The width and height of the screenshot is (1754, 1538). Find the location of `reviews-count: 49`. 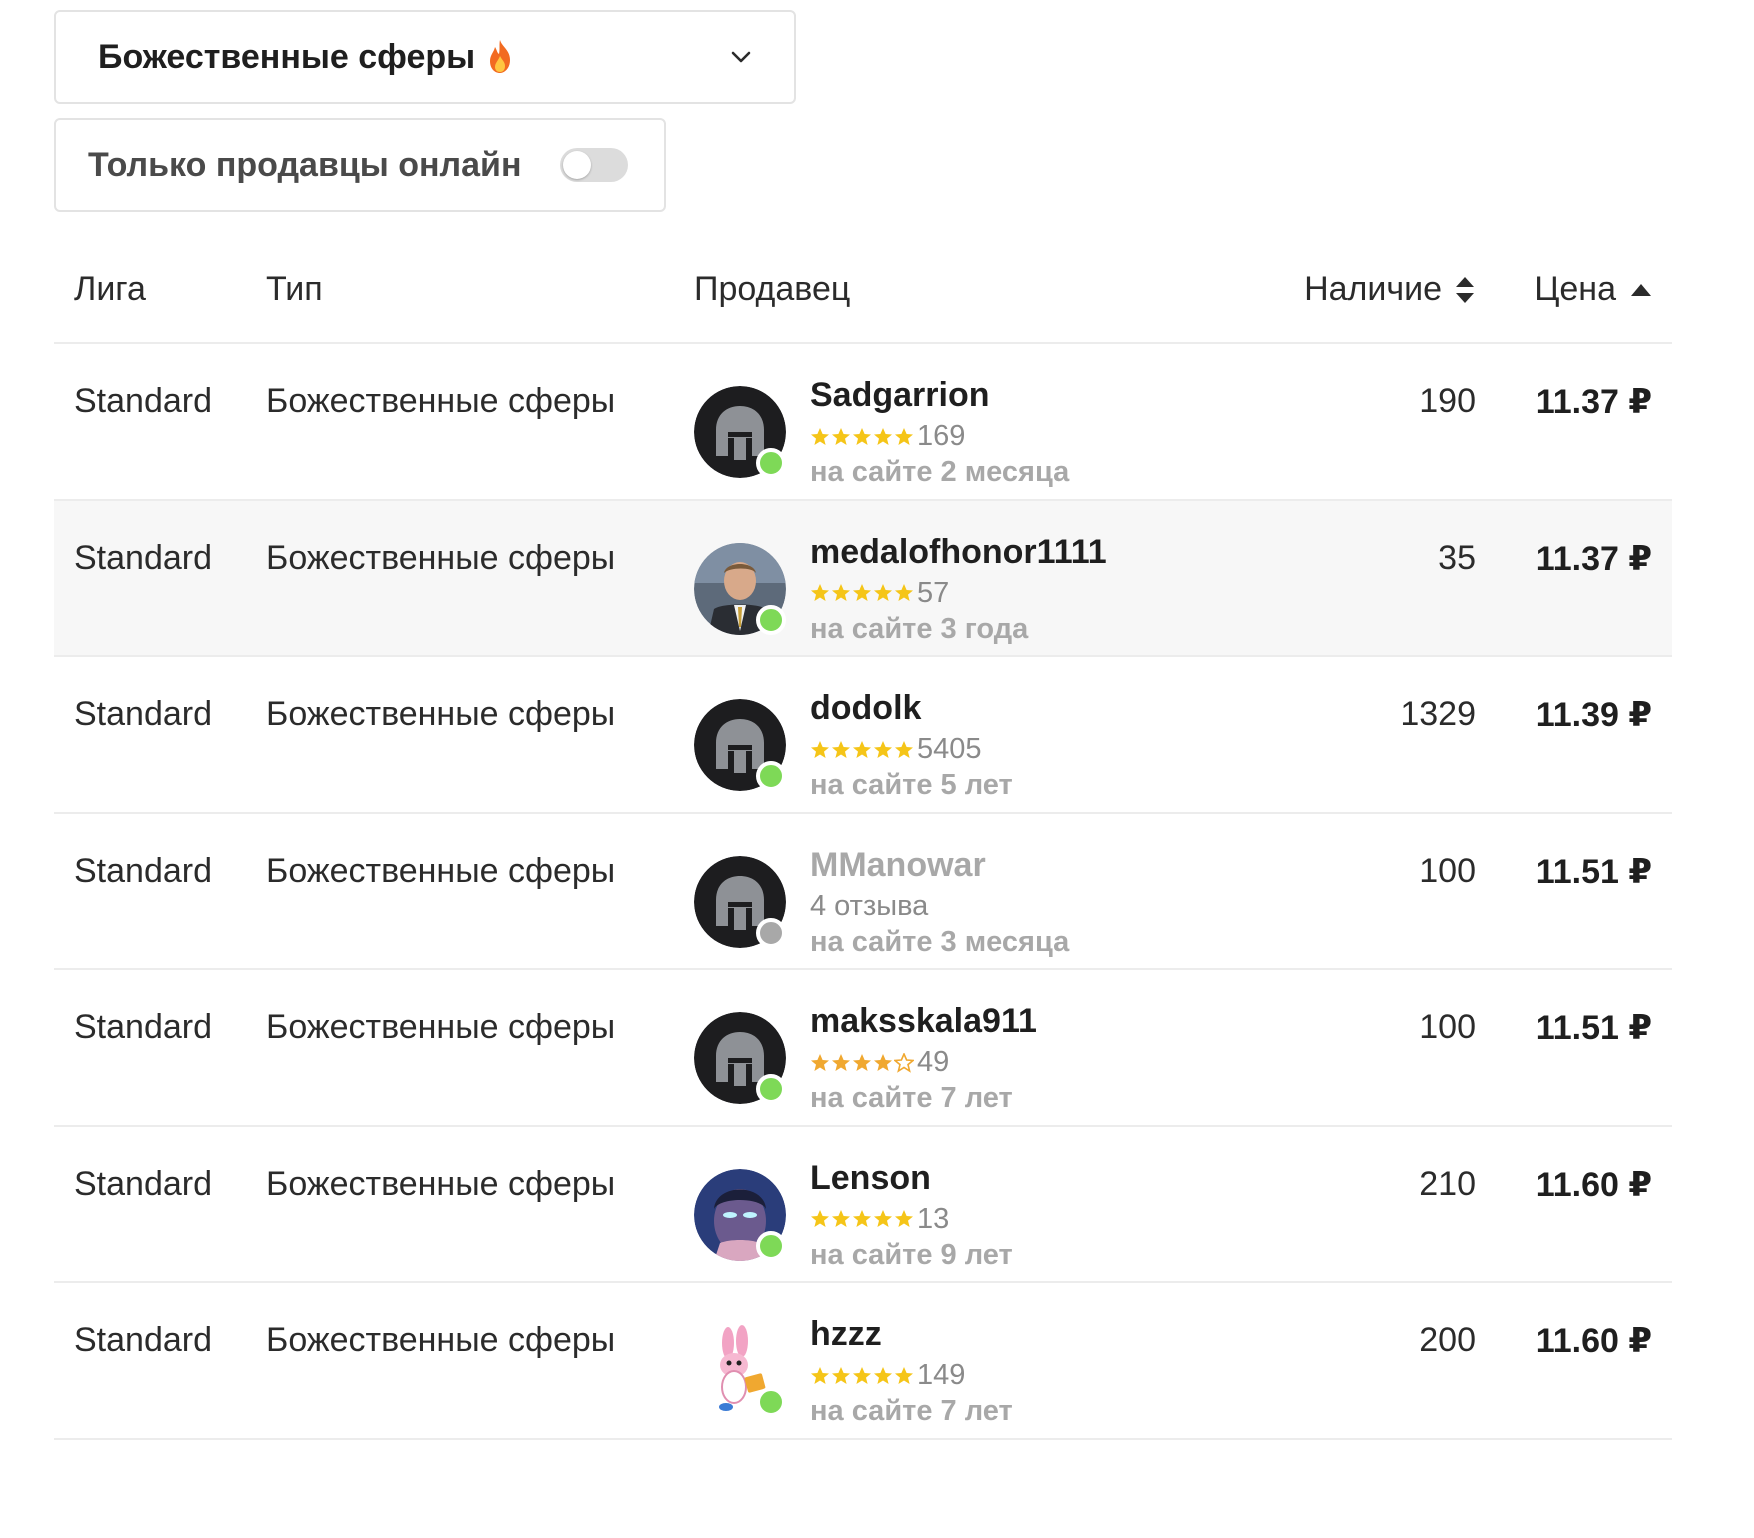

reviews-count: 49 is located at coordinates (933, 1062).